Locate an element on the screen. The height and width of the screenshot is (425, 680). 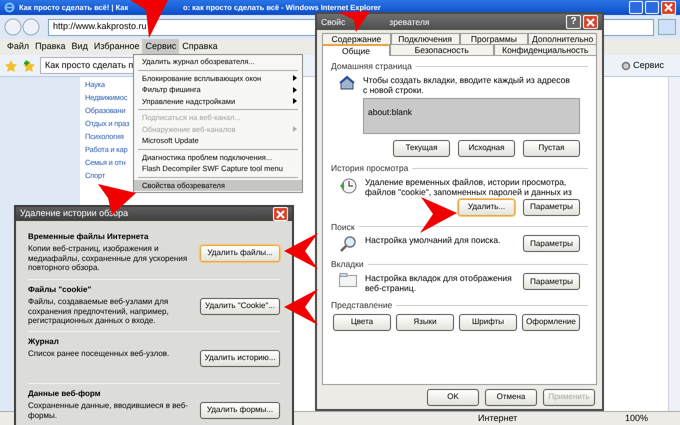
address-text: http://www.kakprosto.ru is located at coordinates (100, 27).